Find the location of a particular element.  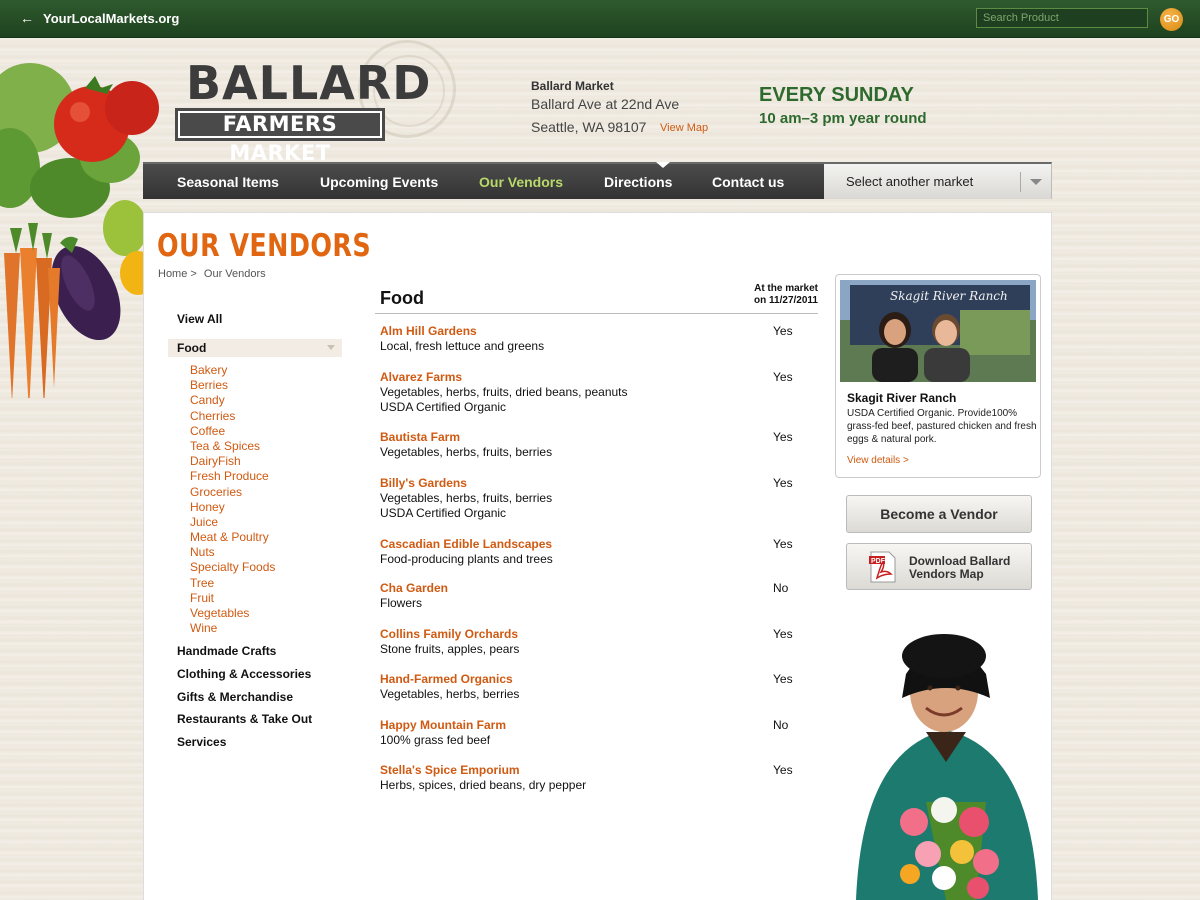

vendor-portrait-photo is located at coordinates (947, 767).